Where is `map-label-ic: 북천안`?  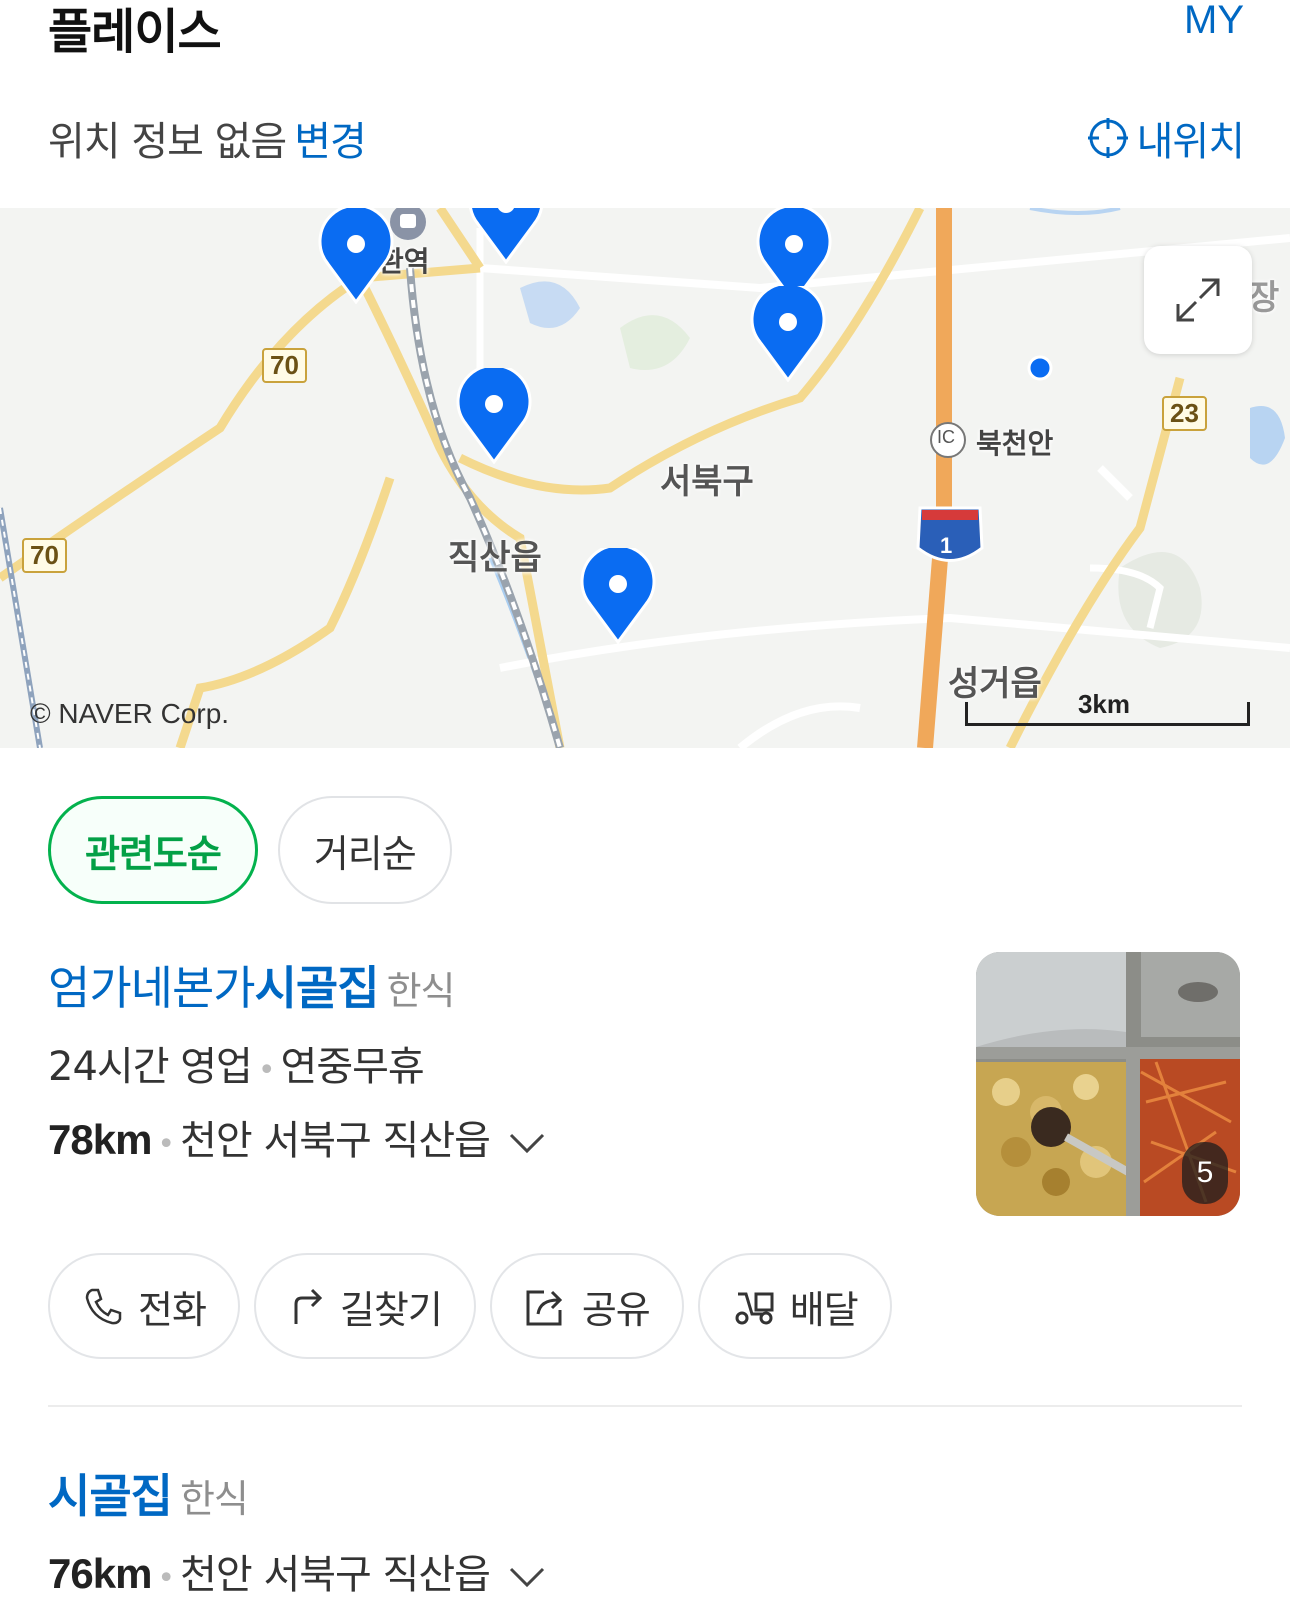
map-label-ic: 북천안 is located at coordinates (1015, 443).